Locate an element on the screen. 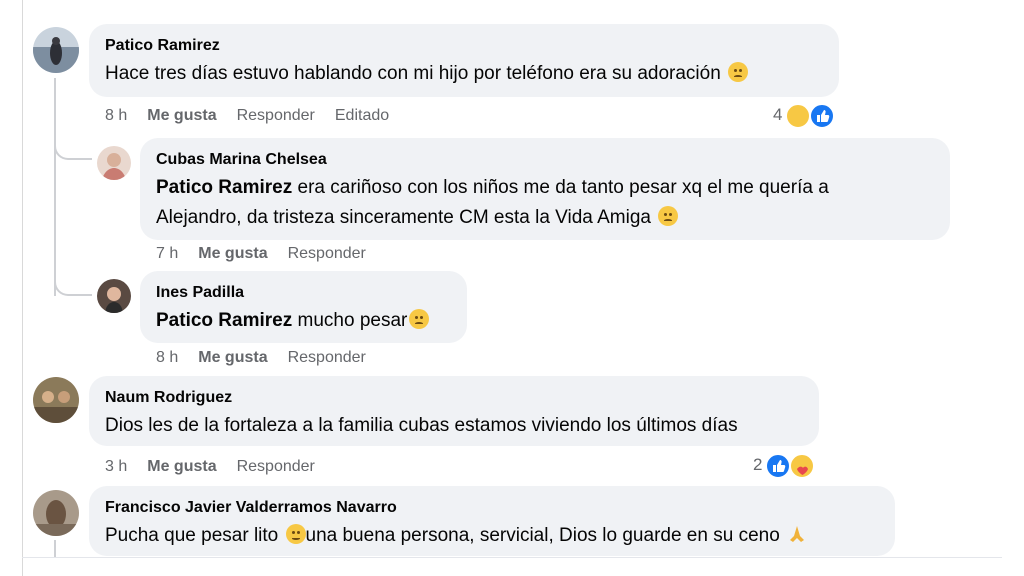 This screenshot has width=1024, height=576. comment-actions: 8 h Me gusta Responder is located at coordinates (271, 358).